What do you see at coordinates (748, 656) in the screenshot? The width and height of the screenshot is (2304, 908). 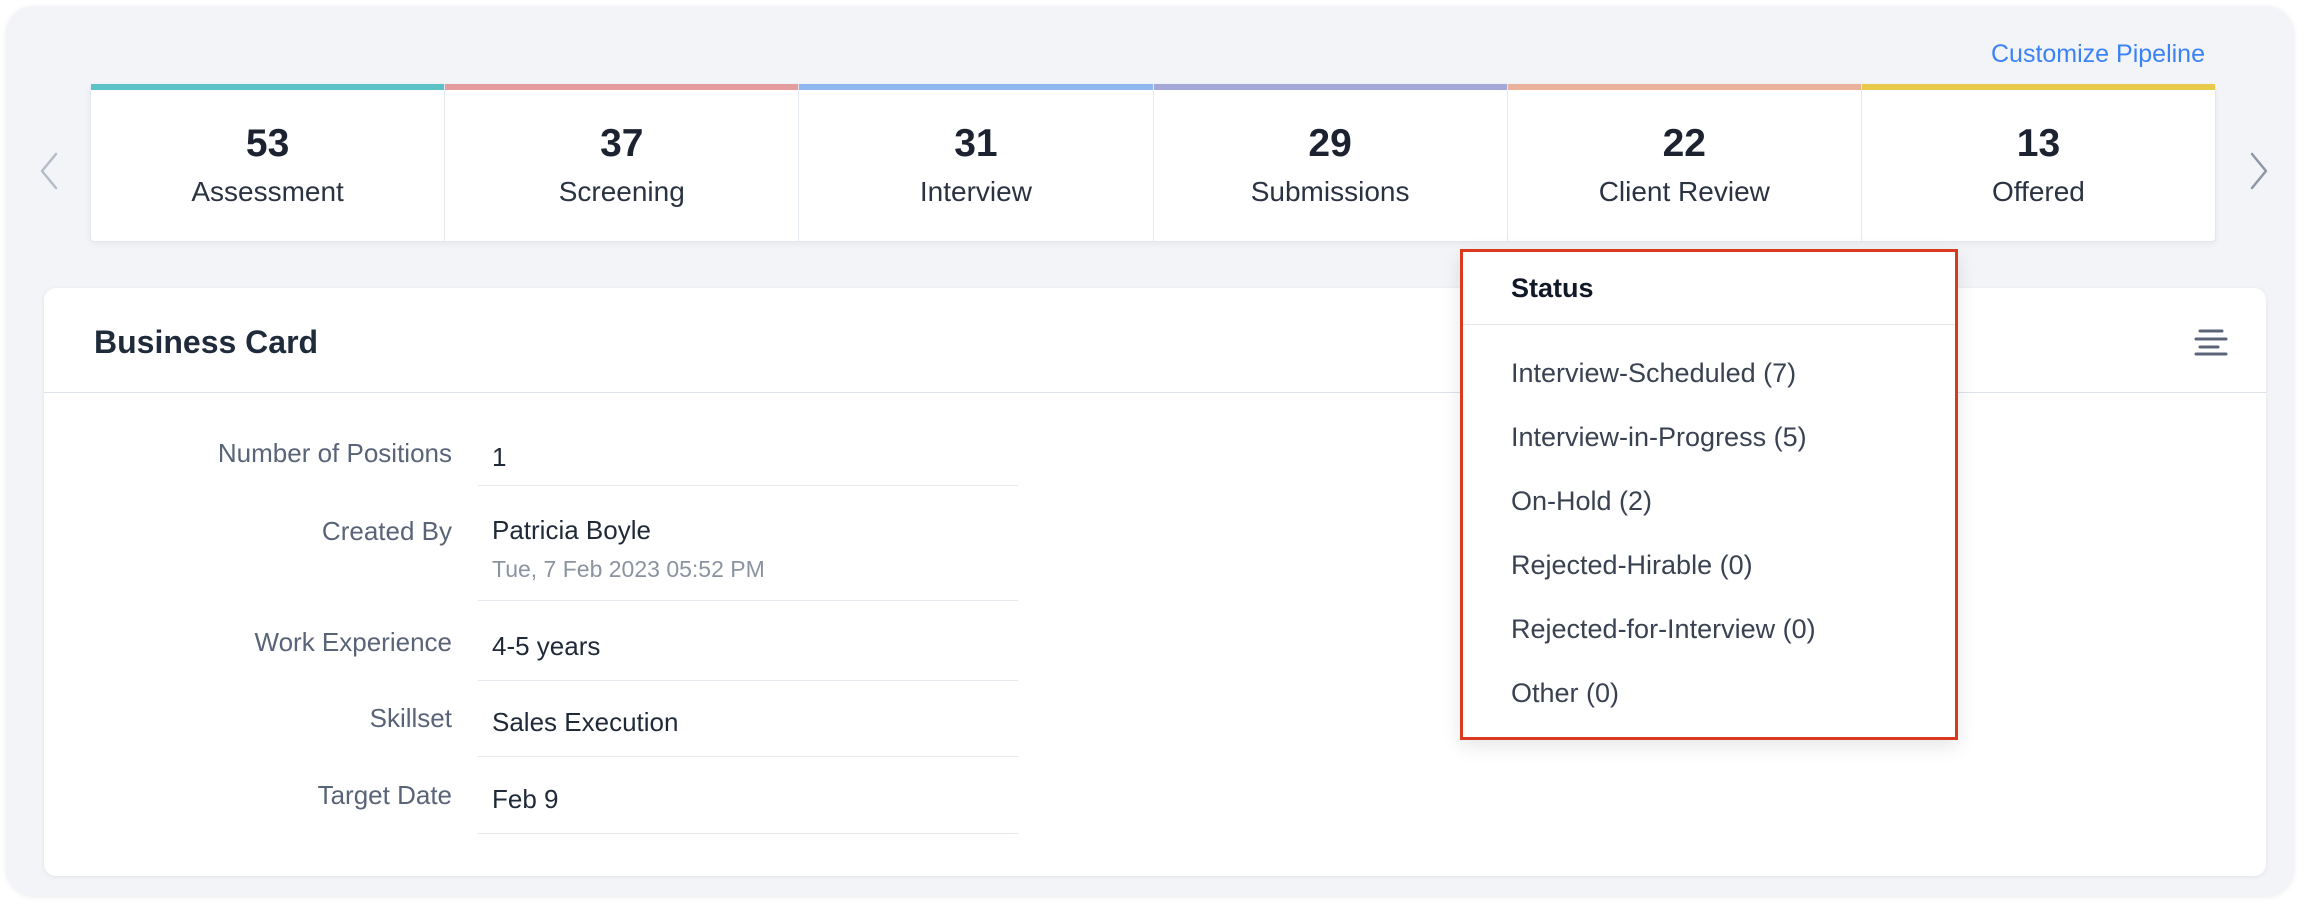 I see `field-value: 4-5 years` at bounding box center [748, 656].